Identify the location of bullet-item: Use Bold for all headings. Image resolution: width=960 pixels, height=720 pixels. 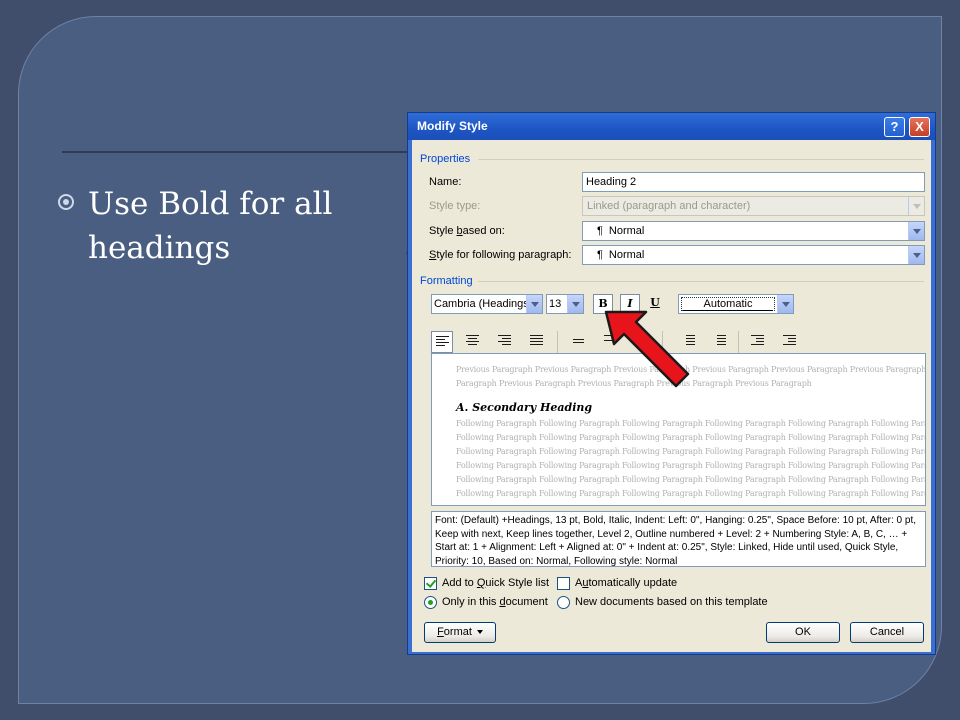
(223, 226).